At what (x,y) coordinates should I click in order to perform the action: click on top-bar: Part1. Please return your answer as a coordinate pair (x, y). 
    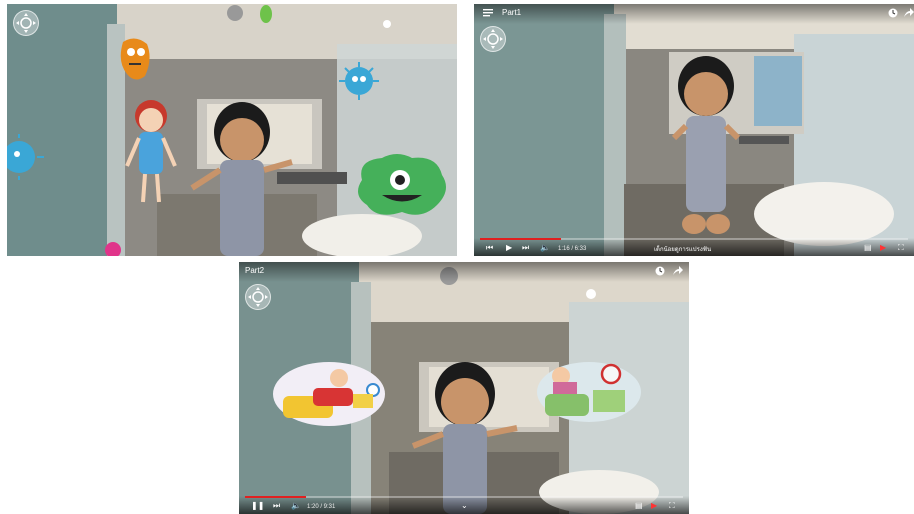
    Looking at the image, I should click on (694, 14).